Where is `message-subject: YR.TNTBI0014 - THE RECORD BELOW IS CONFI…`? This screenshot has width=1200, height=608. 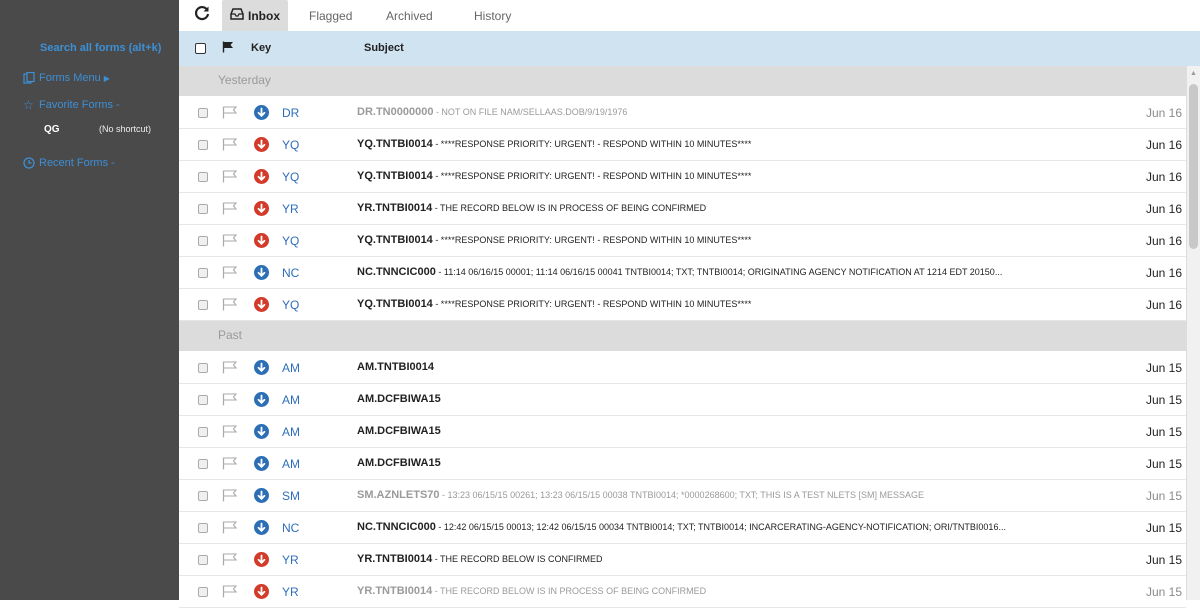 message-subject: YR.TNTBI0014 - THE RECORD BELOW IS CONFI… is located at coordinates (737, 559).